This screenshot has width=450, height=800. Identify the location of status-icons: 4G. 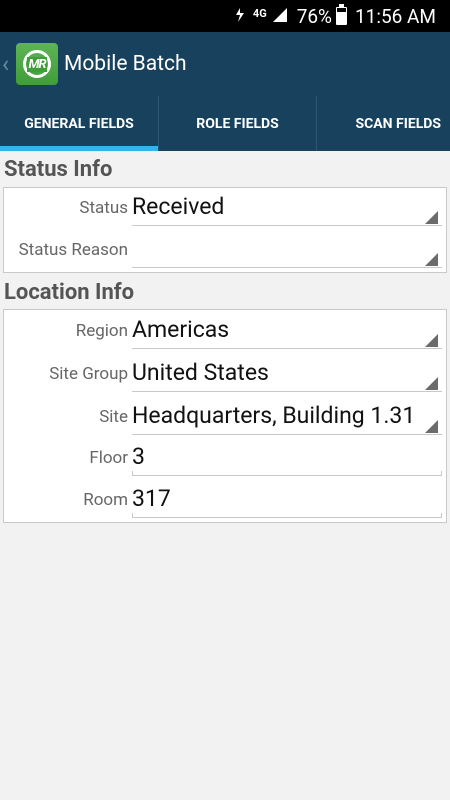
(260, 16).